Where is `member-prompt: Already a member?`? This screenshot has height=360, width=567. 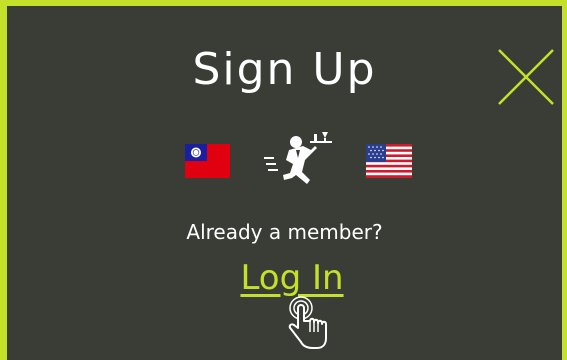
member-prompt: Already a member? is located at coordinates (284, 232).